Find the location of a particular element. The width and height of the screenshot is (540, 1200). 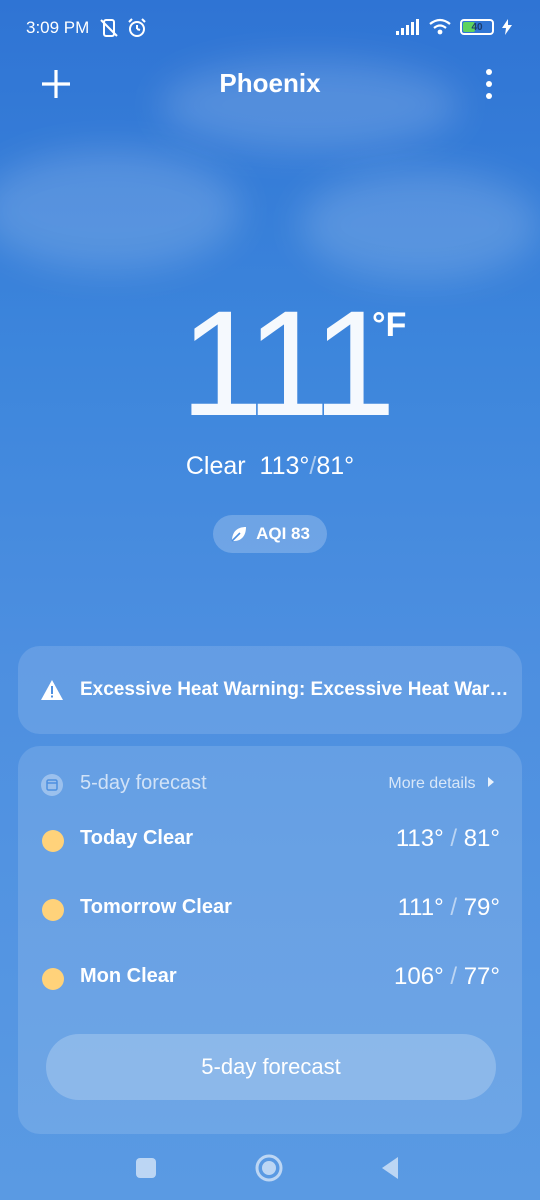

alert-text: Excessive Heat Warning is located at coordinates (295, 689).